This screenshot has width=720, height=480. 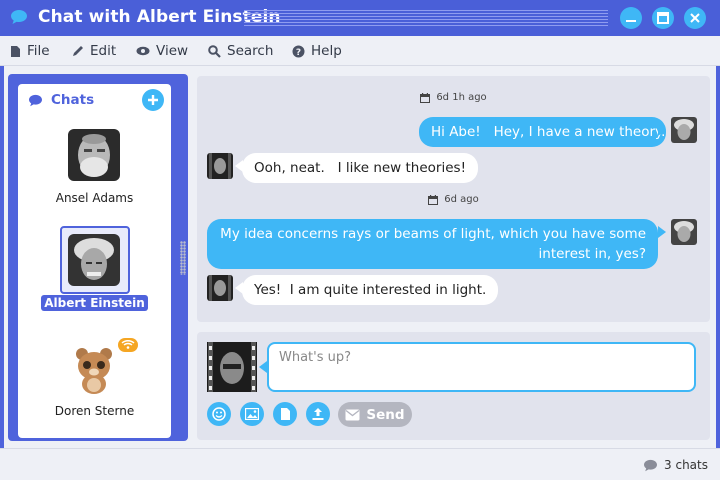 What do you see at coordinates (548, 132) in the screenshot?
I see `message-text: Hi Abe! Hey, I have a new theory.` at bounding box center [548, 132].